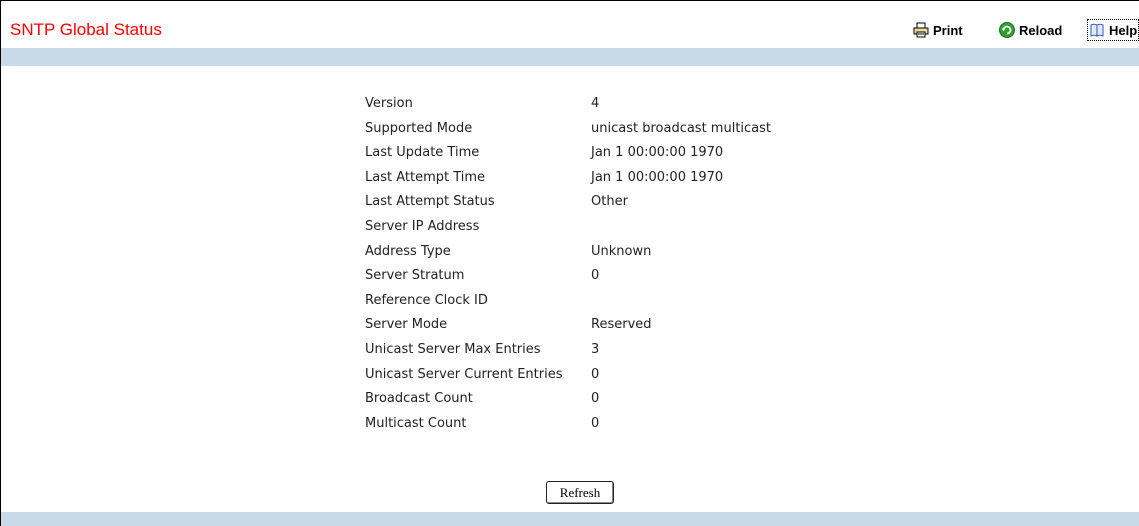  What do you see at coordinates (921, 30) in the screenshot?
I see `printer-icon` at bounding box center [921, 30].